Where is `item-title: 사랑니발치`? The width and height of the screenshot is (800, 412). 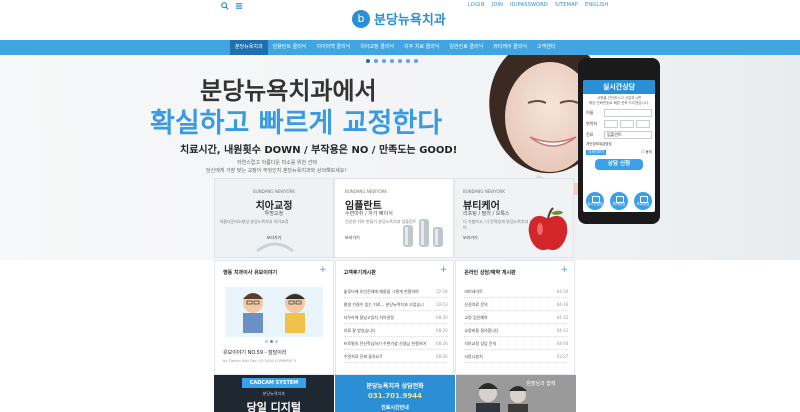 item-title: 사랑니발치 is located at coordinates (473, 356).